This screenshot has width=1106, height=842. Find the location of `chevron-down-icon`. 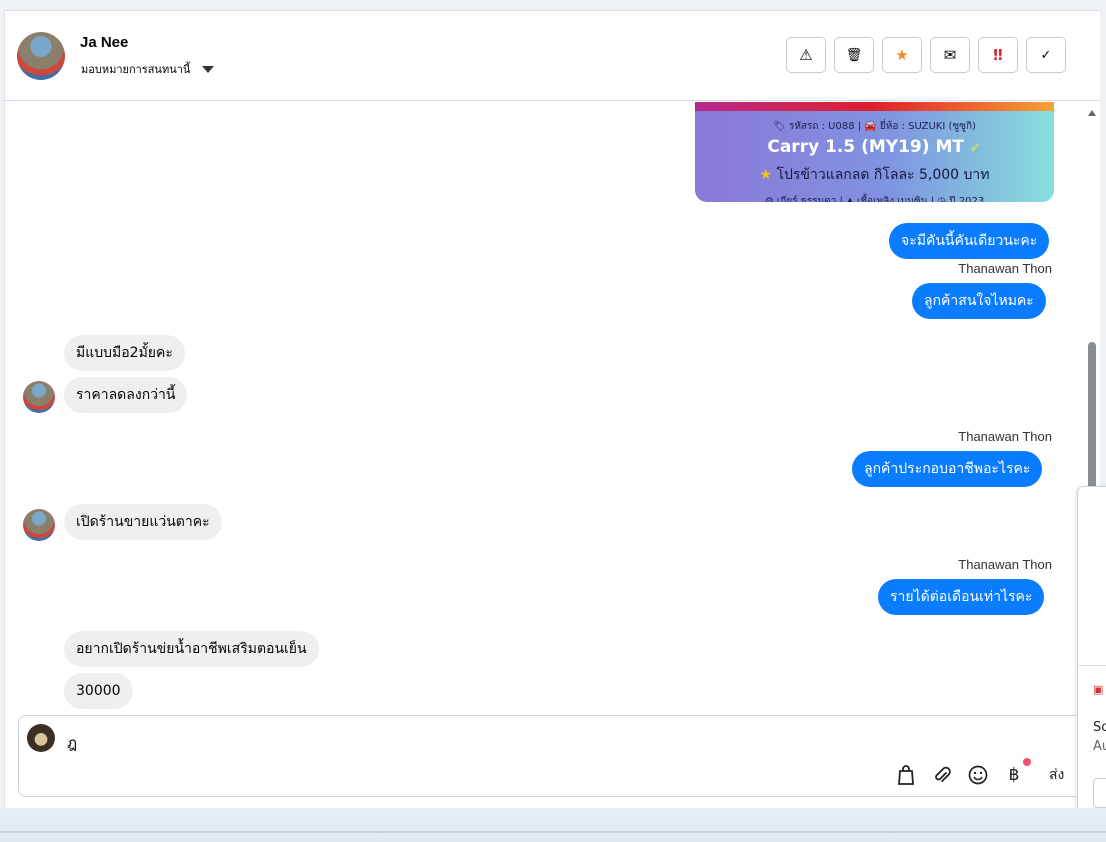

chevron-down-icon is located at coordinates (208, 69).